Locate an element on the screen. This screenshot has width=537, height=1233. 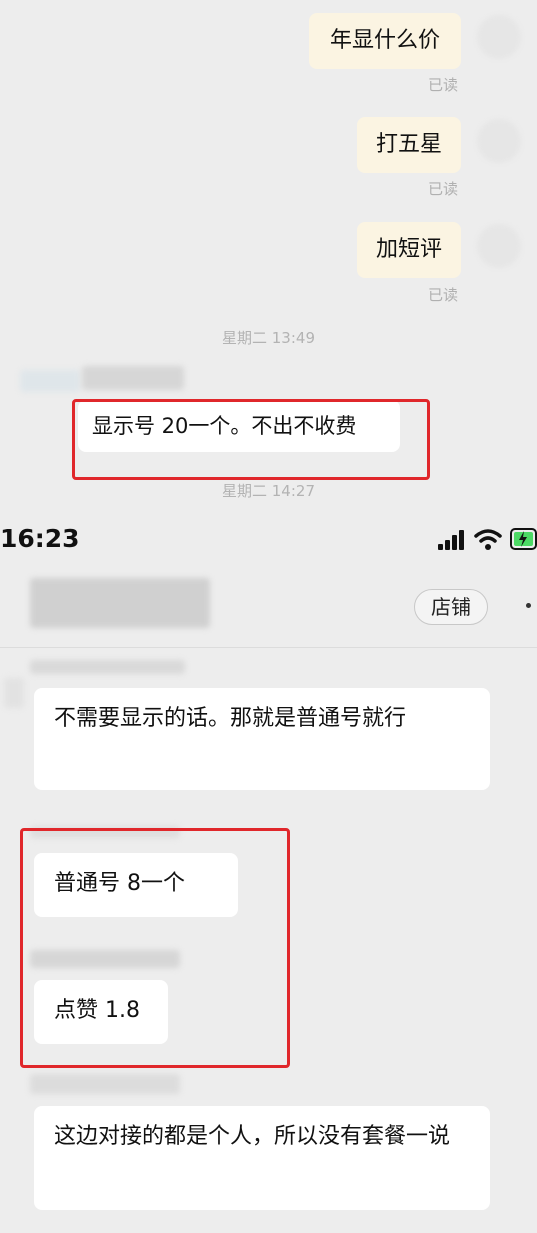
timestamp: 星期二 13:49 is located at coordinates (268, 338).